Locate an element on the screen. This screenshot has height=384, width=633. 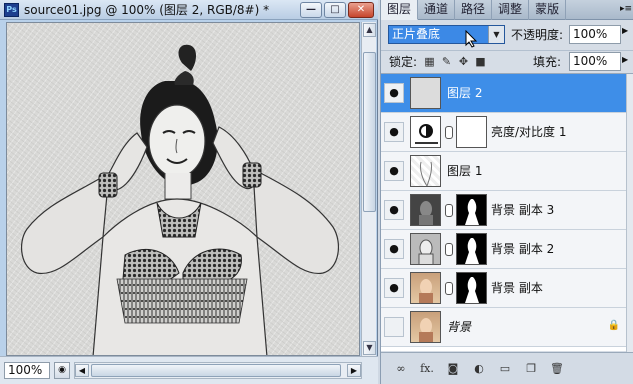
photoshop-icon: Ps is located at coordinates (11, 10).